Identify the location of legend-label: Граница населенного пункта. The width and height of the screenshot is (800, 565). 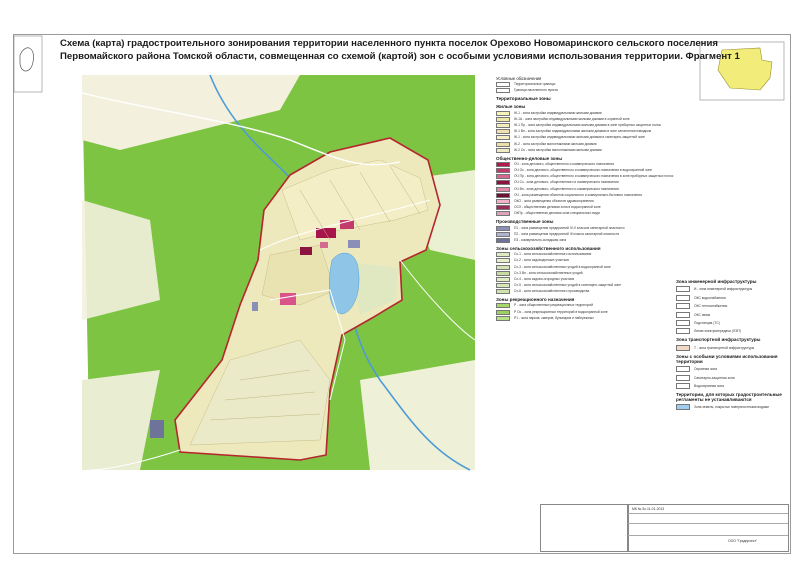
(536, 90).